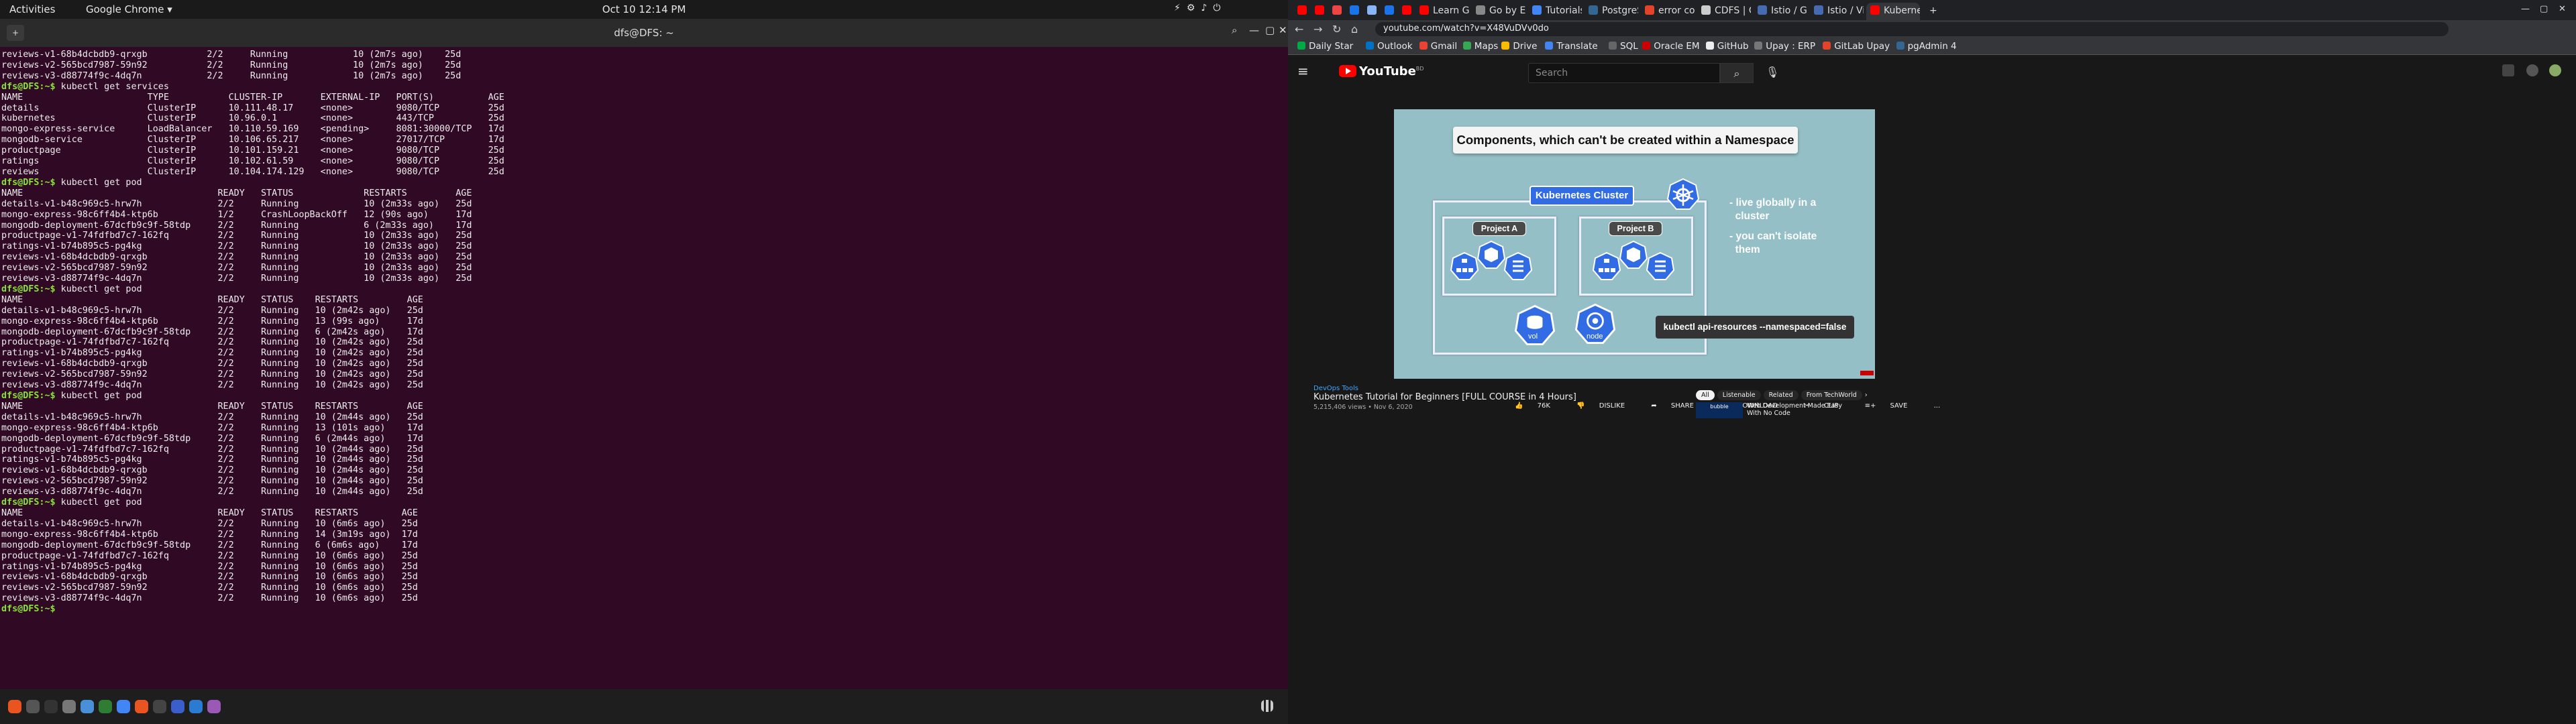 This screenshot has height=724, width=2576. Describe the element at coordinates (105, 707) in the screenshot. I see `spreadsheet-icon` at that location.